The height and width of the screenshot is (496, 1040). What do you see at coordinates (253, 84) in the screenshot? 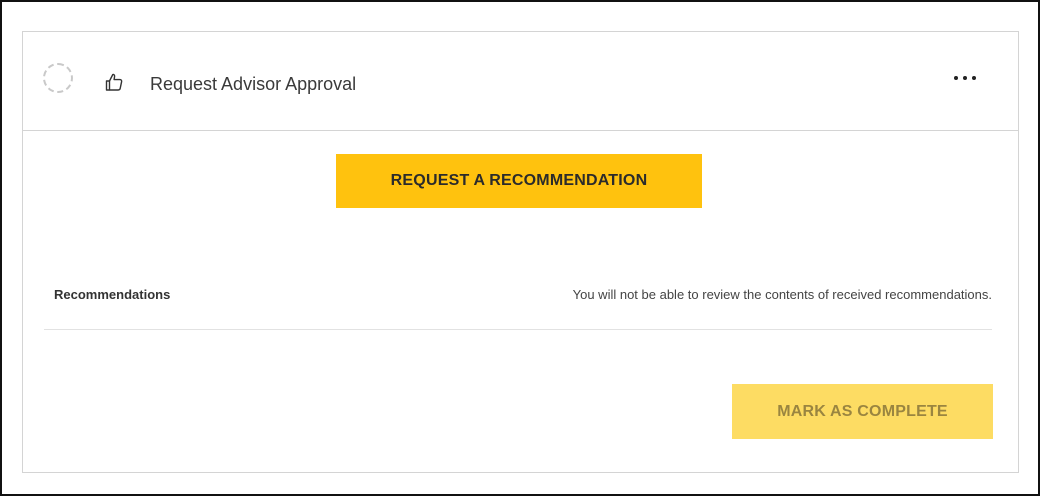
I see `task-title: Request Advisor Approval` at bounding box center [253, 84].